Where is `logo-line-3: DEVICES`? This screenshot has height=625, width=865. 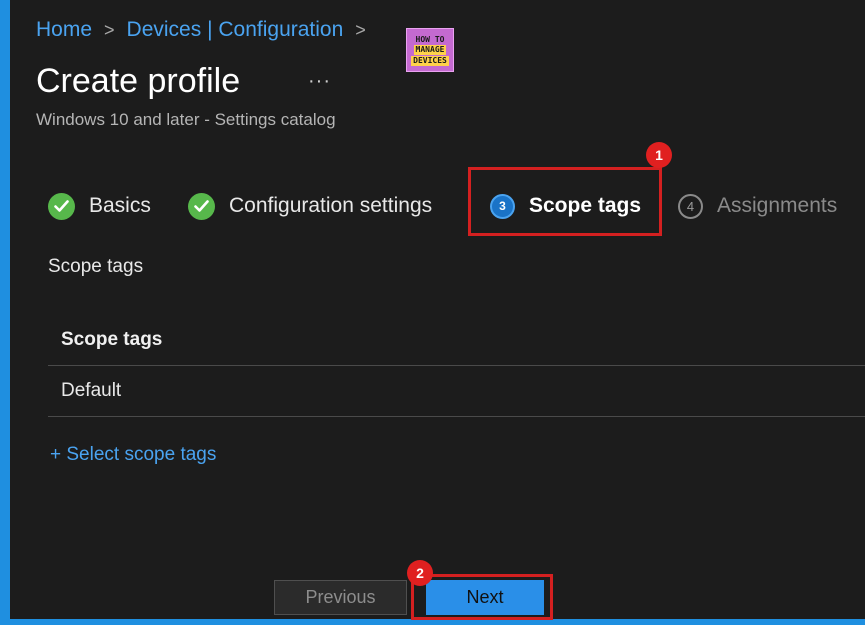 logo-line-3: DEVICES is located at coordinates (430, 60).